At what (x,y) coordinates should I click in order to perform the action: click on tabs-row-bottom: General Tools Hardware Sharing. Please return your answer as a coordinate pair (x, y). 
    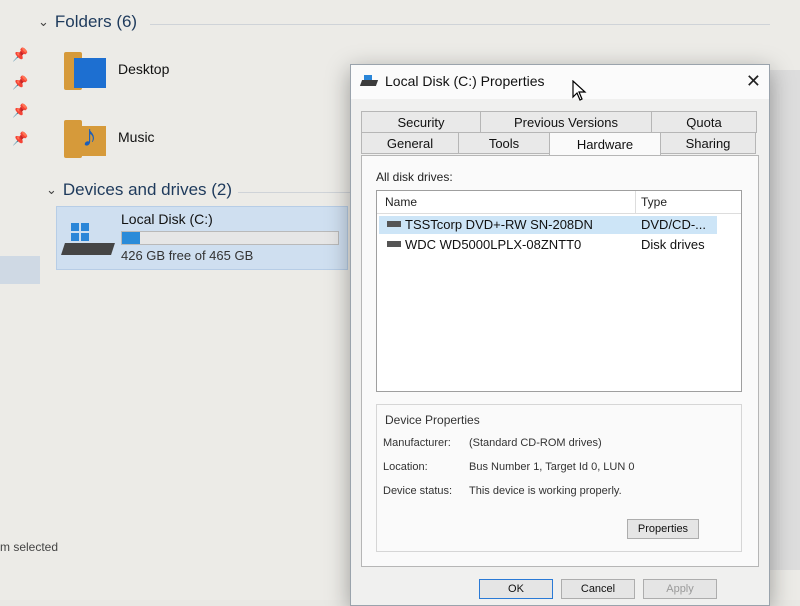
    Looking at the image, I should click on (558, 144).